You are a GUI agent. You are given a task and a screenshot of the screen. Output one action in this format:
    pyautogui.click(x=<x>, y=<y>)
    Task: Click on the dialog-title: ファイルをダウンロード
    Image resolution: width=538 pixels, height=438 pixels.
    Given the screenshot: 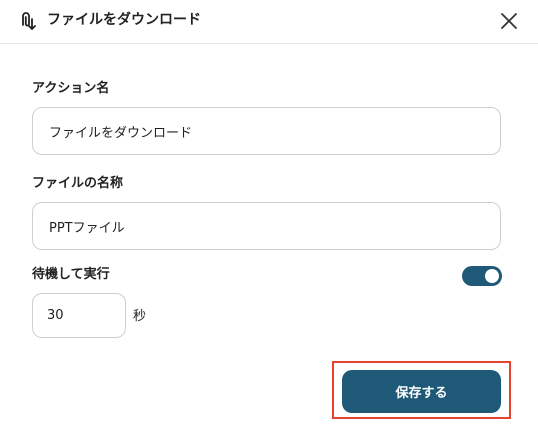 What is the action you would take?
    pyautogui.click(x=124, y=20)
    